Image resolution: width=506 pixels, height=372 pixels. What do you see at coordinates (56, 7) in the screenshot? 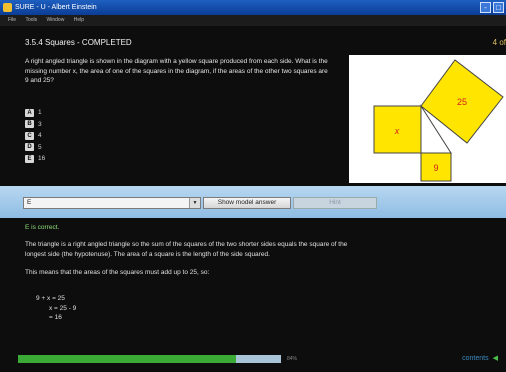
I see `window-title: SURE - U - Albert Einstein` at bounding box center [56, 7].